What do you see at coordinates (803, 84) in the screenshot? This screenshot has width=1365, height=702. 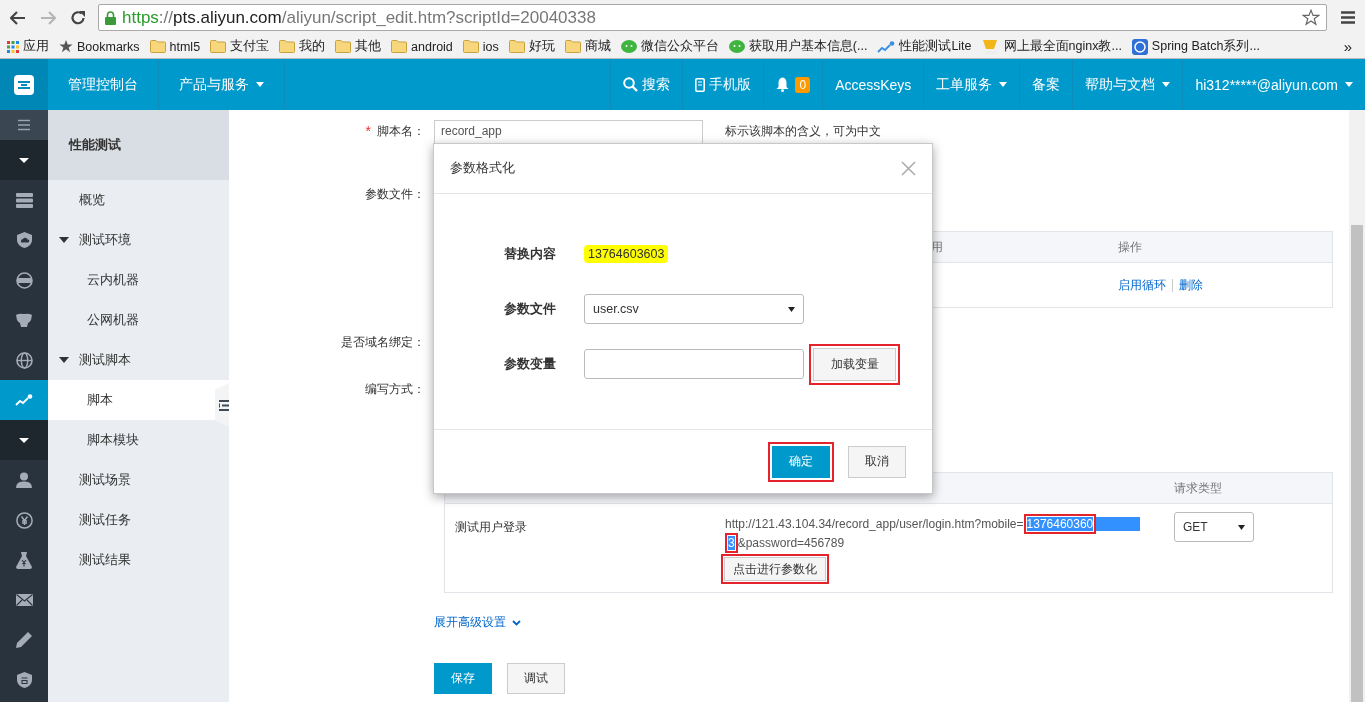 I see `count-badge: 0` at bounding box center [803, 84].